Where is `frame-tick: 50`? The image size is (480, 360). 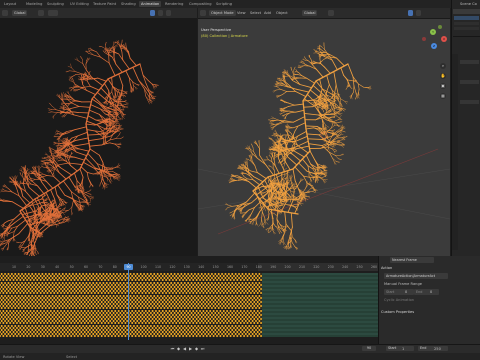 frame-tick: 50 is located at coordinates (71, 267).